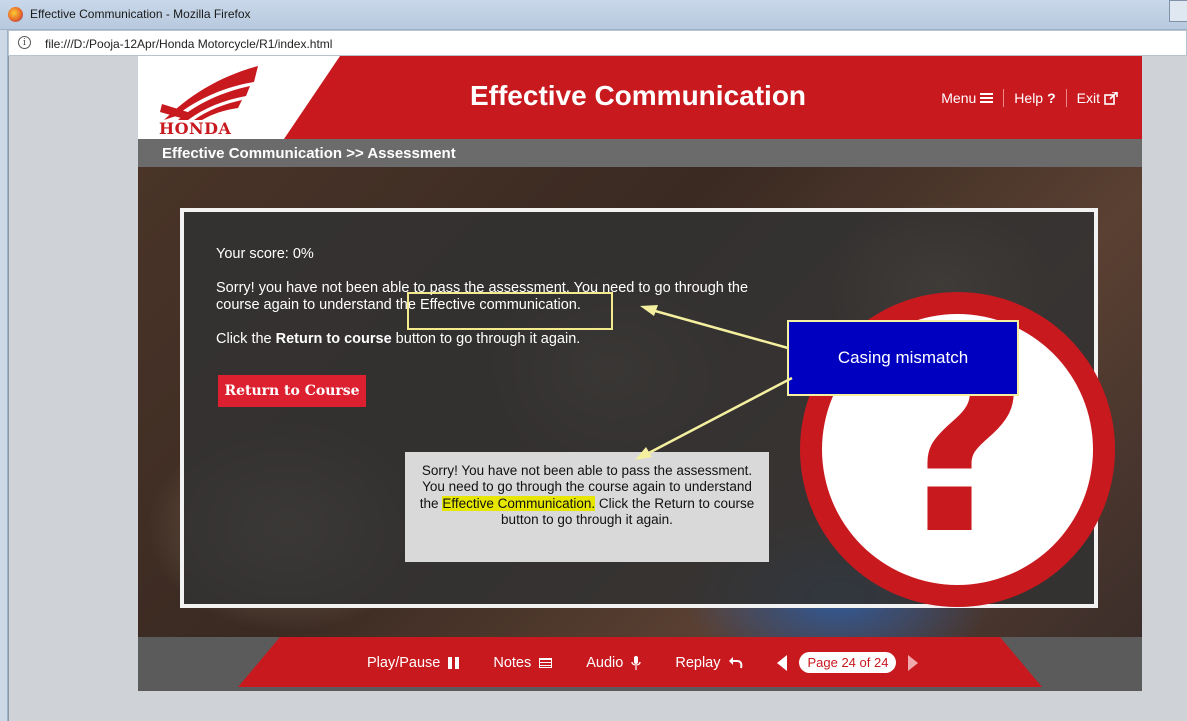 This screenshot has height=721, width=1187. What do you see at coordinates (913, 662) in the screenshot?
I see `next-arrow-icon` at bounding box center [913, 662].